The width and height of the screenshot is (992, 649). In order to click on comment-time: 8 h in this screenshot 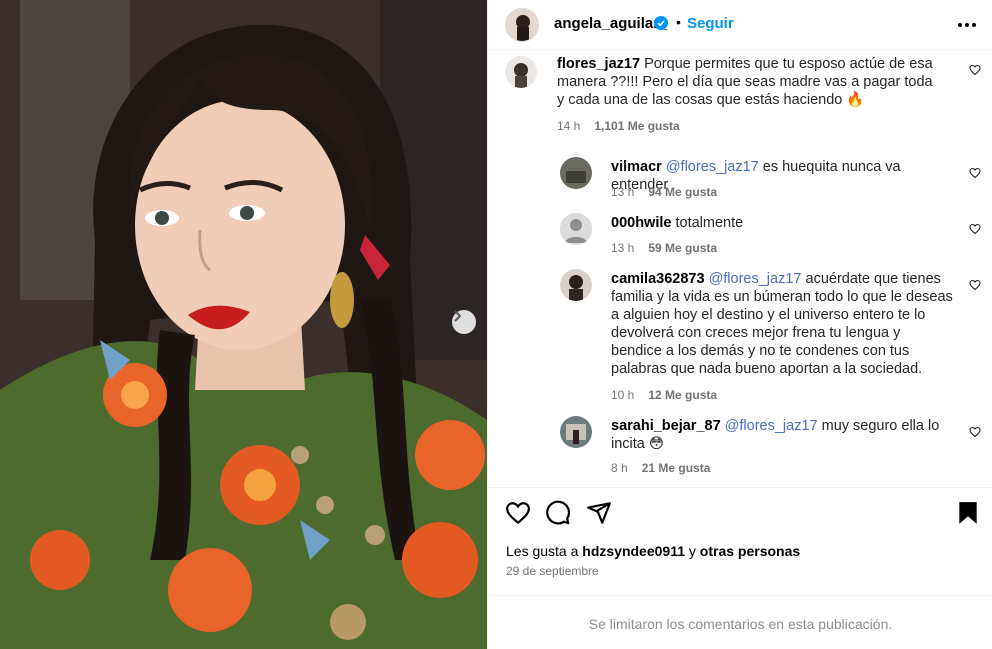, I will do `click(619, 468)`.